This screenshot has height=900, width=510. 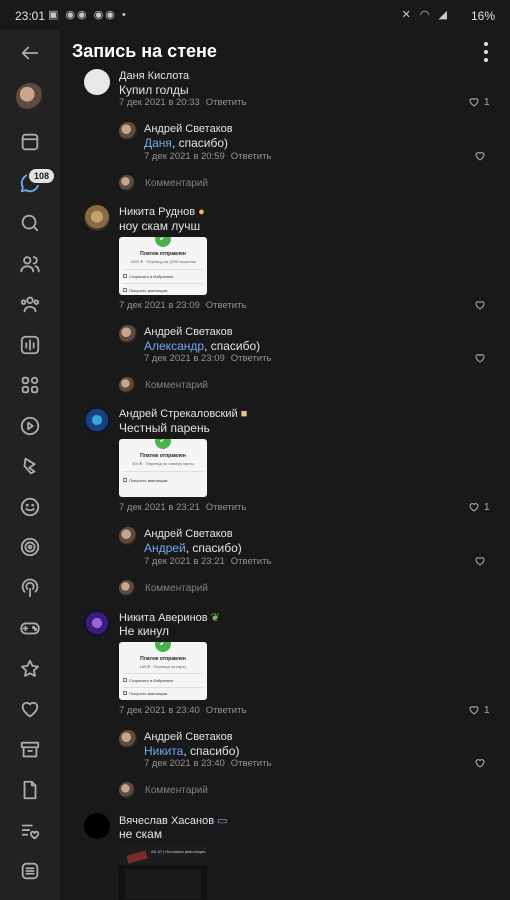 What do you see at coordinates (30, 790) in the screenshot?
I see `documents-icon` at bounding box center [30, 790].